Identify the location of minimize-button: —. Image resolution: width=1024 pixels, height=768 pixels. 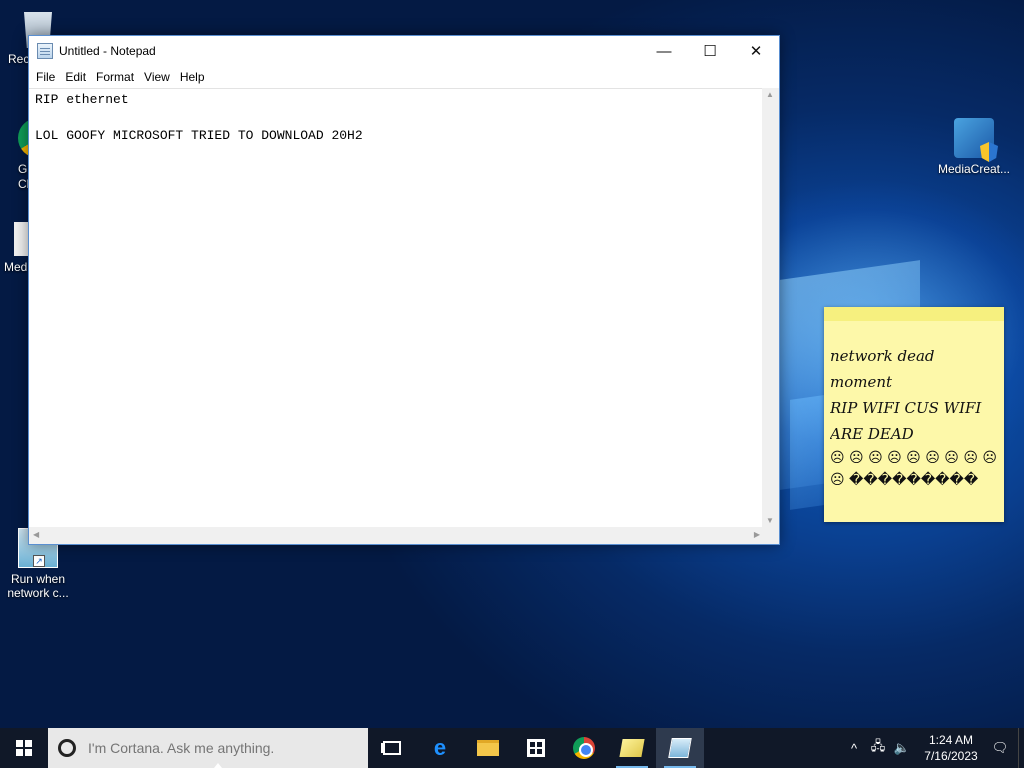
(664, 51).